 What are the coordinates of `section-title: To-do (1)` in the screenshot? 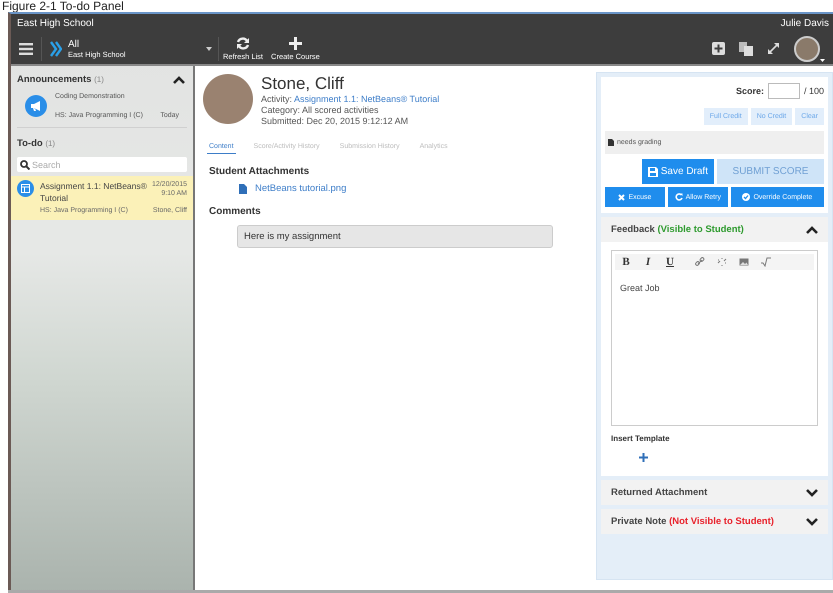 It's located at (36, 143).